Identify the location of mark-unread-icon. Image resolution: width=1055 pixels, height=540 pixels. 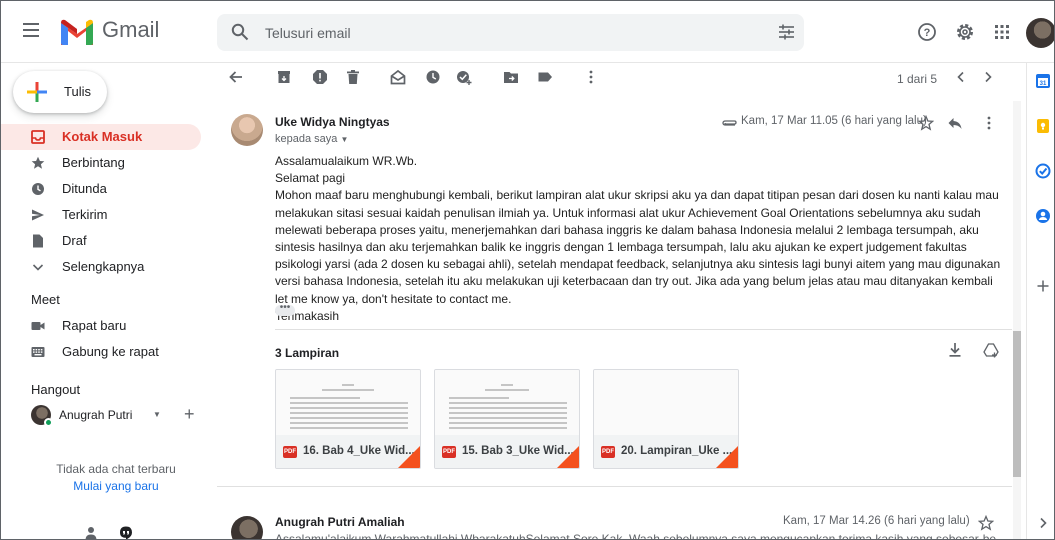
(398, 77).